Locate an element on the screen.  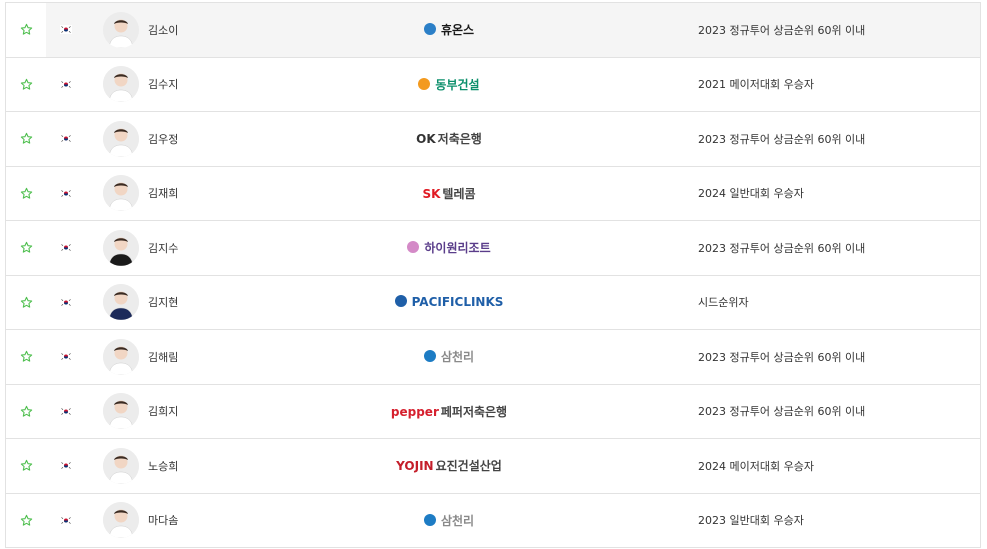
player-row: 마다솜 삼천리 2023 일반대회 우승자 is located at coordinates (493, 521).